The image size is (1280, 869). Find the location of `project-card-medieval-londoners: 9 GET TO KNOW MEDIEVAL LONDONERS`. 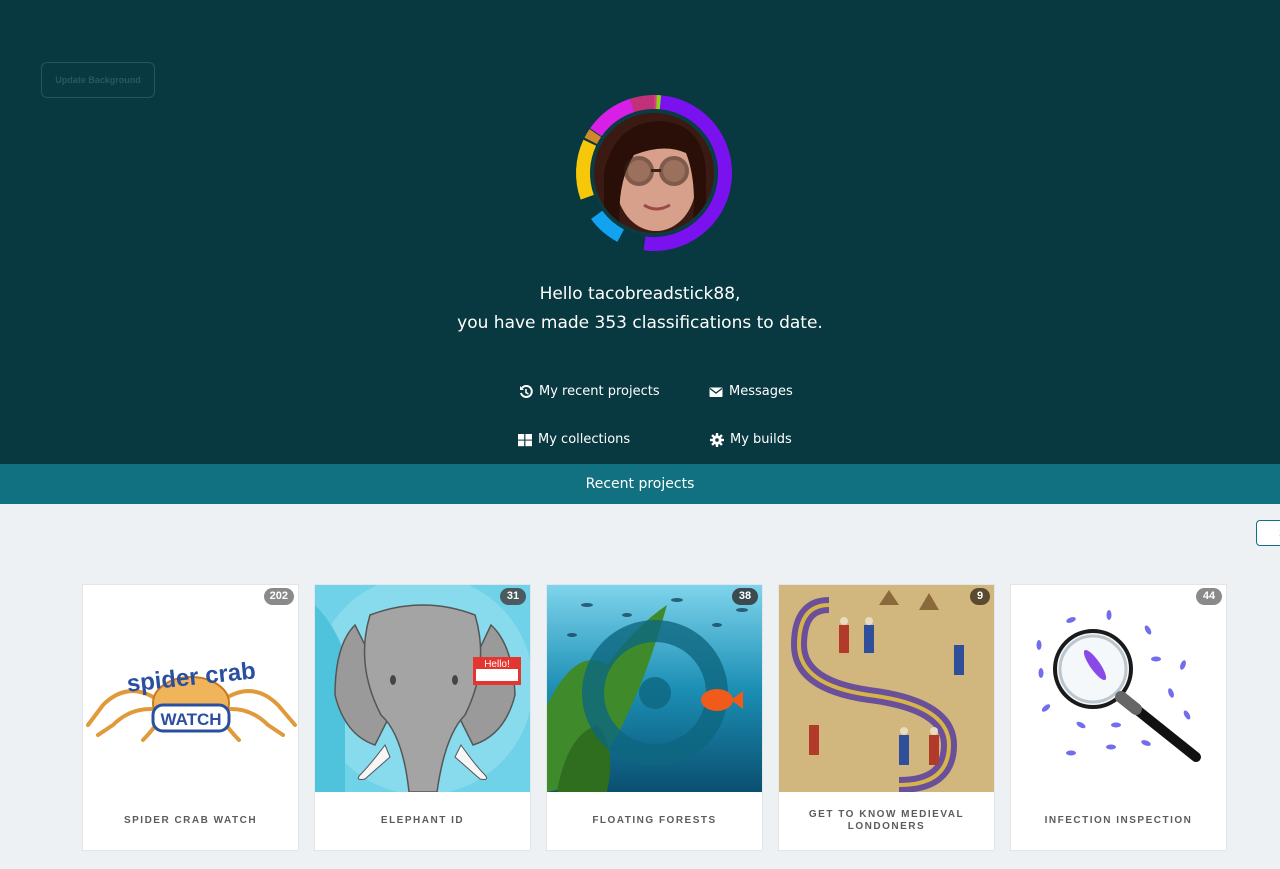

project-card-medieval-londoners: 9 GET TO KNOW MEDIEVAL LONDONERS is located at coordinates (886, 717).